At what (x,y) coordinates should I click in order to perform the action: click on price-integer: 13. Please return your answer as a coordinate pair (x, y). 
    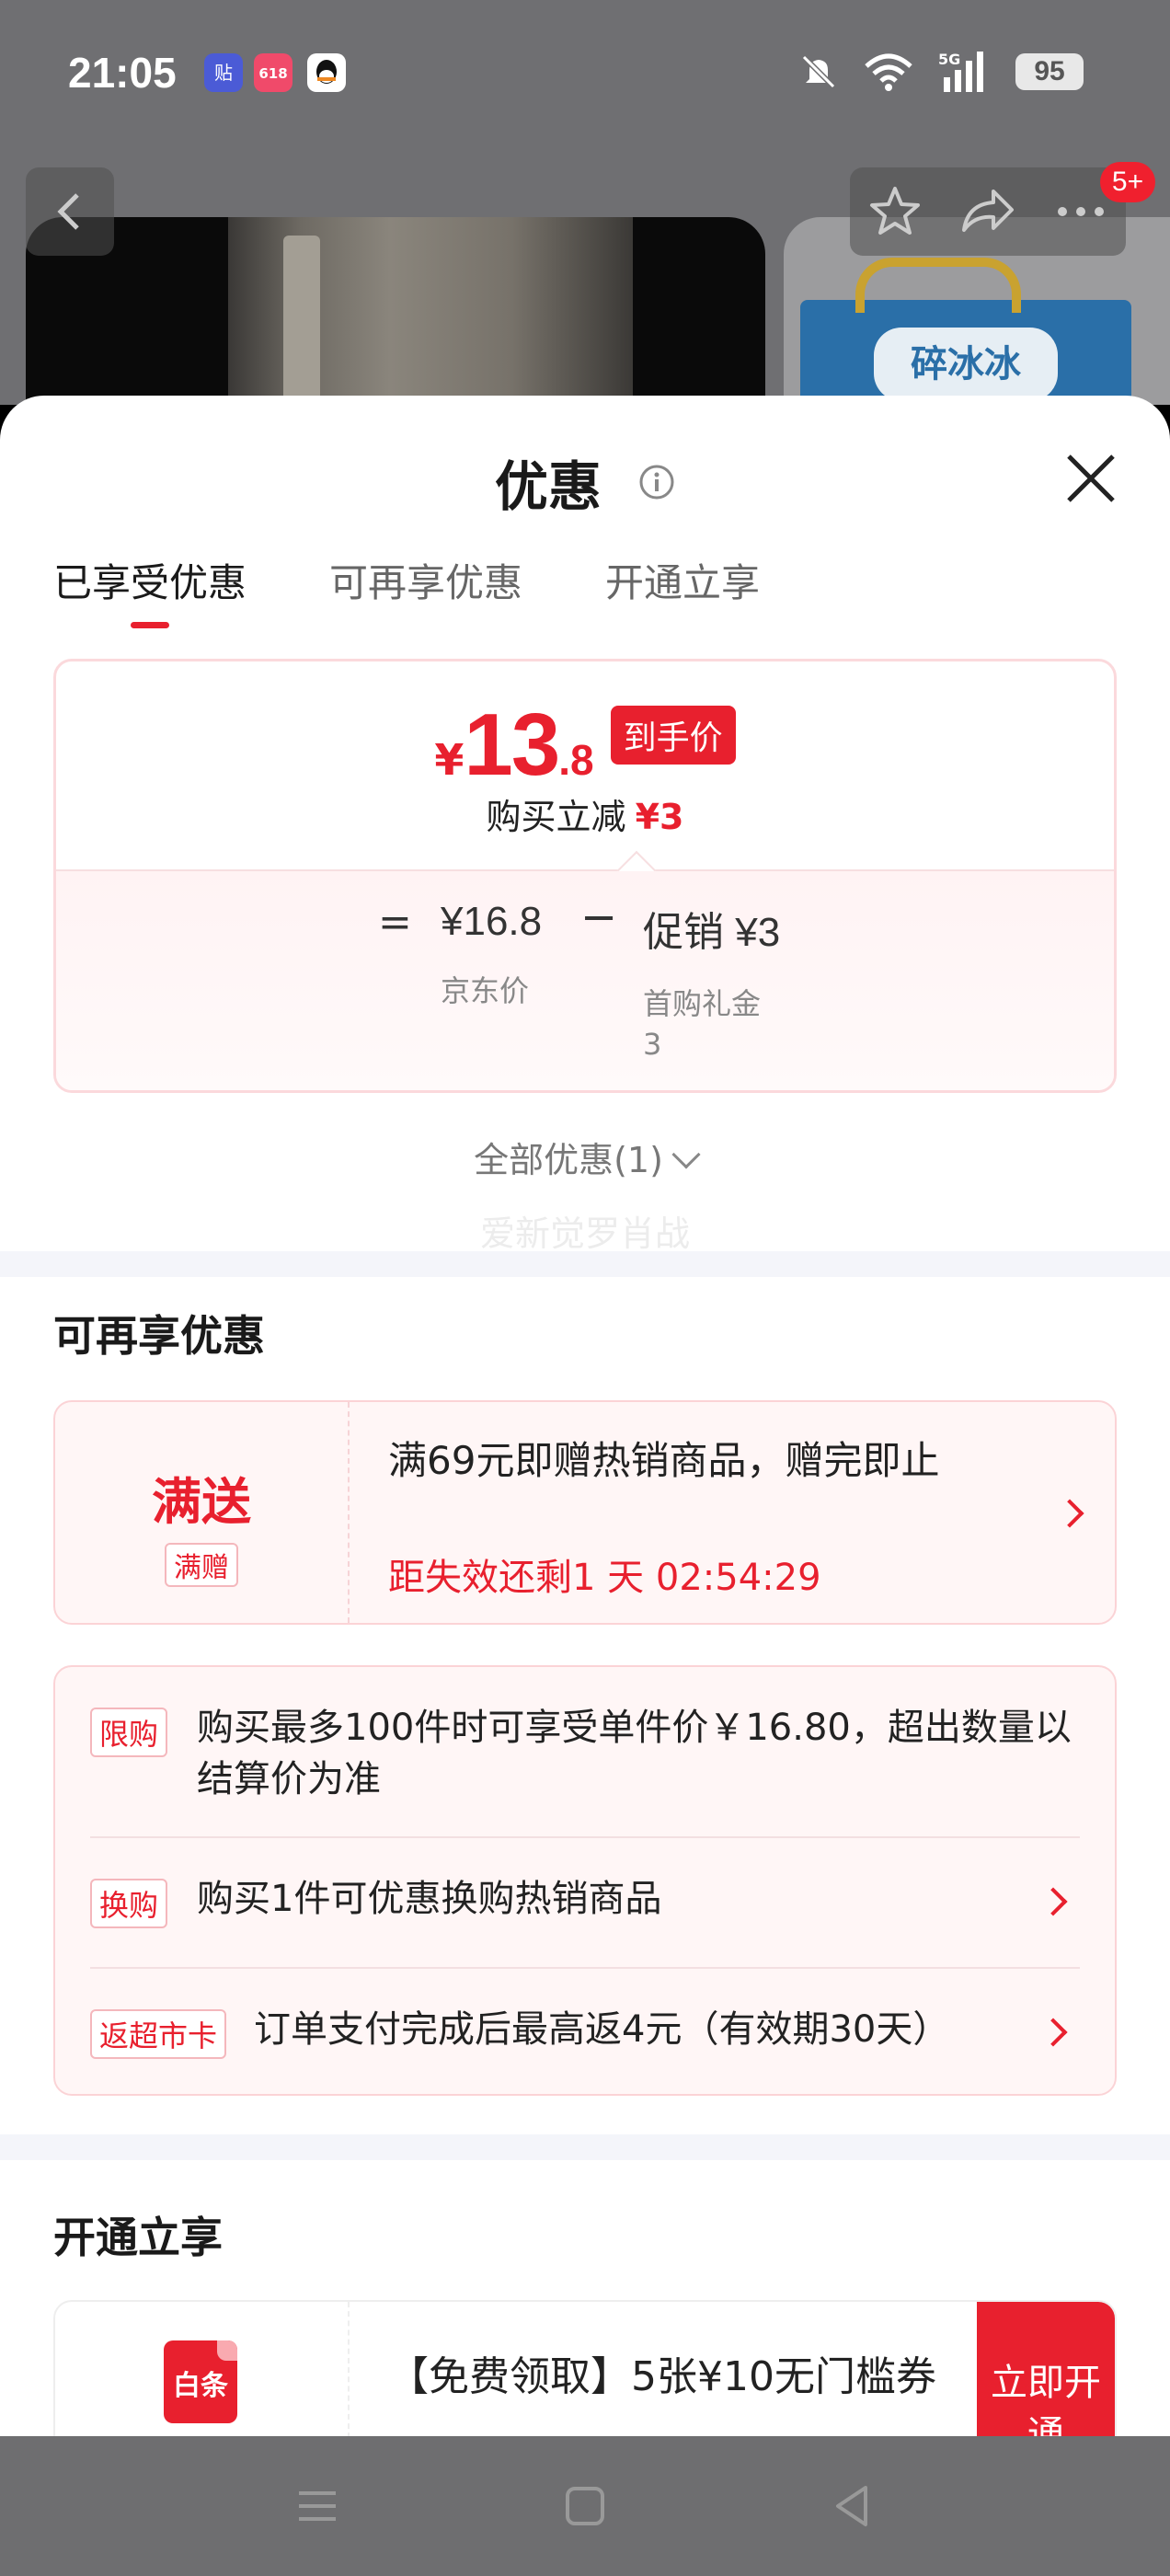
    Looking at the image, I should click on (512, 745).